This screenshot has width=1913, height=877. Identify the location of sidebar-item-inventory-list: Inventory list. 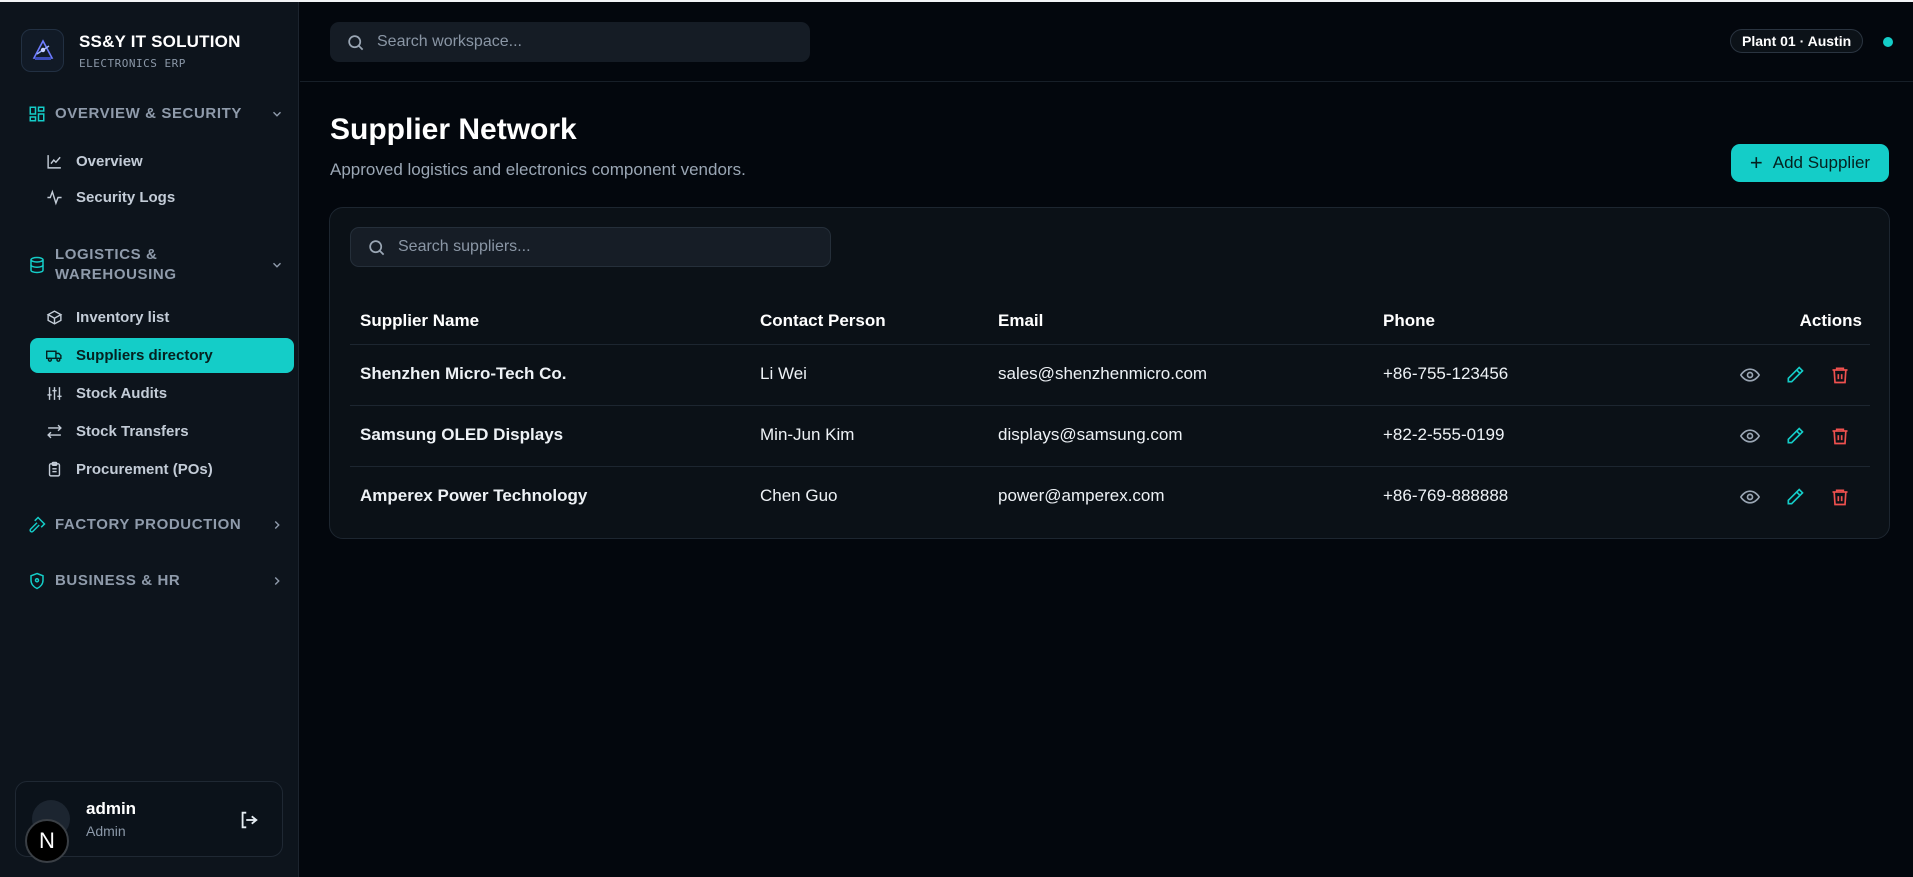
(162, 317).